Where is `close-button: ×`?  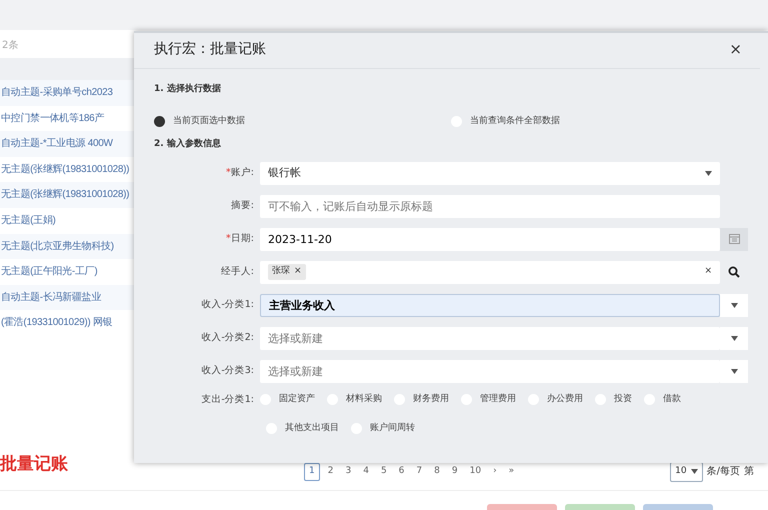
close-button: × is located at coordinates (735, 49).